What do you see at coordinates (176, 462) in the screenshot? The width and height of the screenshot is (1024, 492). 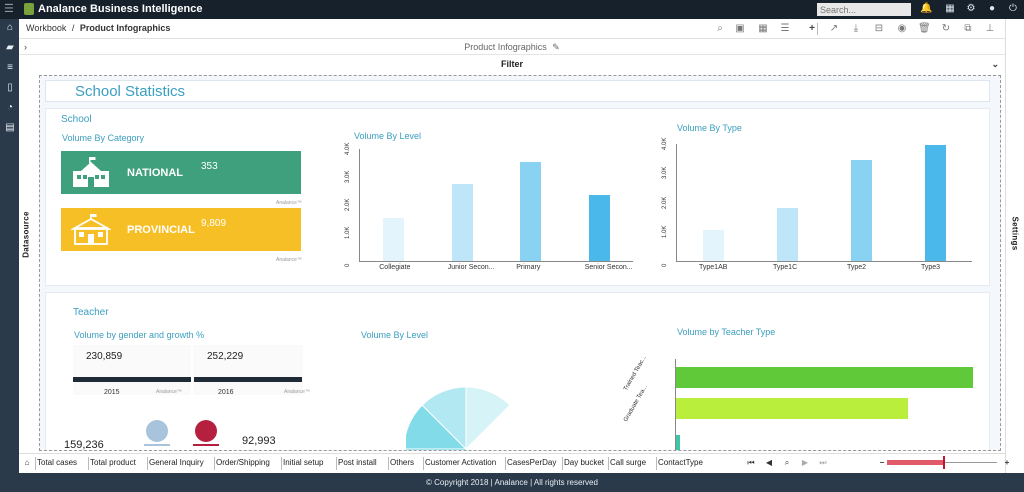 I see `sheet-tab-general-inquiry: General Inquiry` at bounding box center [176, 462].